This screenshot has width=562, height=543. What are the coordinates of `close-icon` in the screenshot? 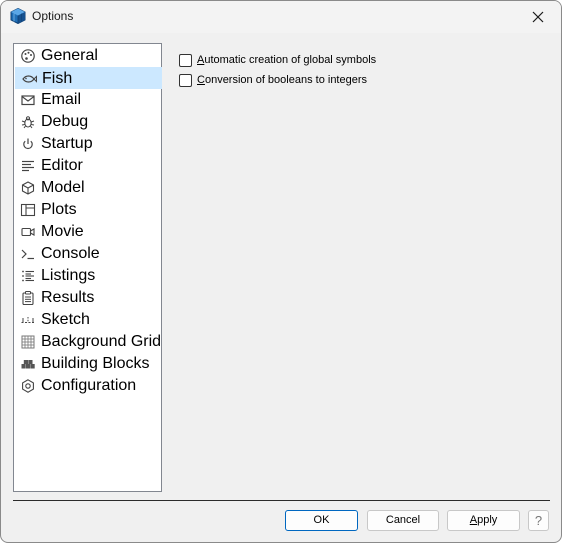 It's located at (538, 17).